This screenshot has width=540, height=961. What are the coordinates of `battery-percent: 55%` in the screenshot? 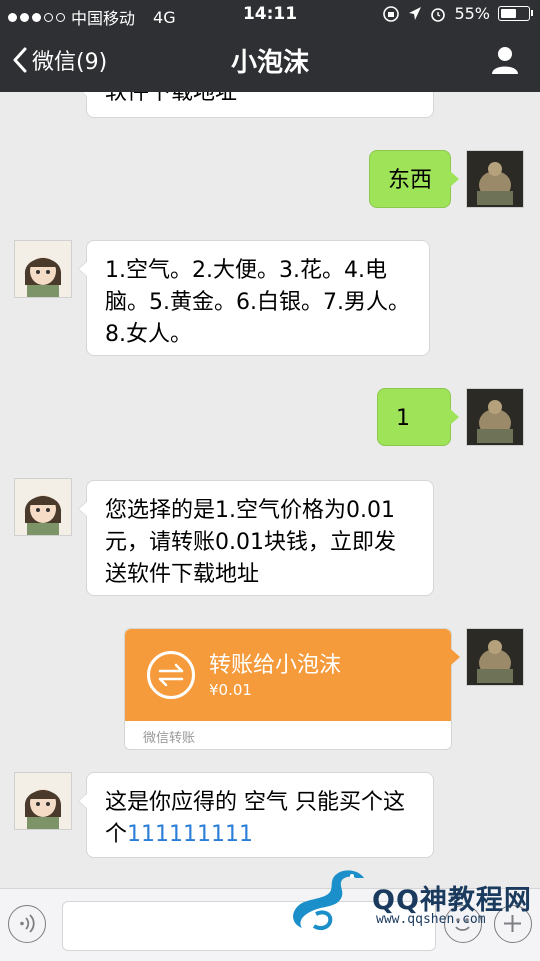 It's located at (472, 13).